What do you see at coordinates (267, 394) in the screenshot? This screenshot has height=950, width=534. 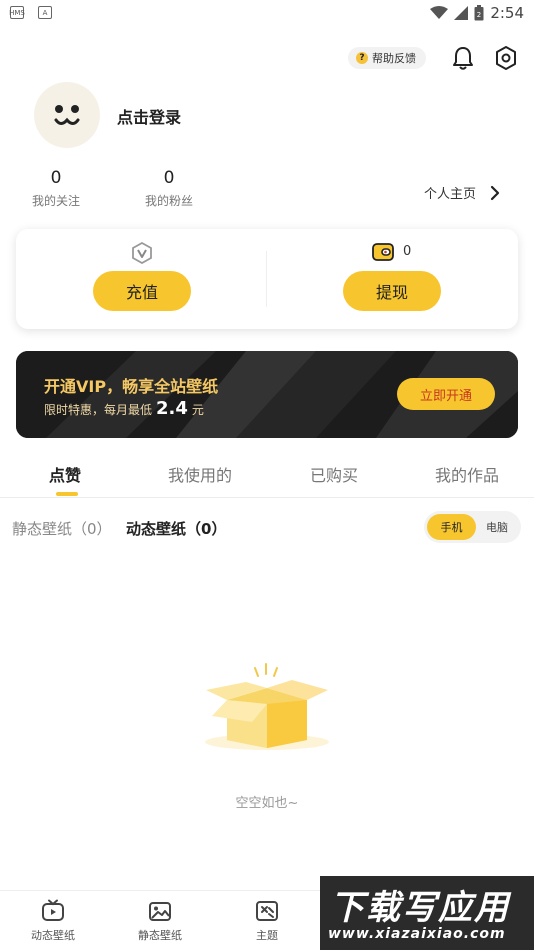 I see `vip-banner: 开通VIP，畅享全站壁纸 限时特惠，每月最低 2.4 元 立即开通` at bounding box center [267, 394].